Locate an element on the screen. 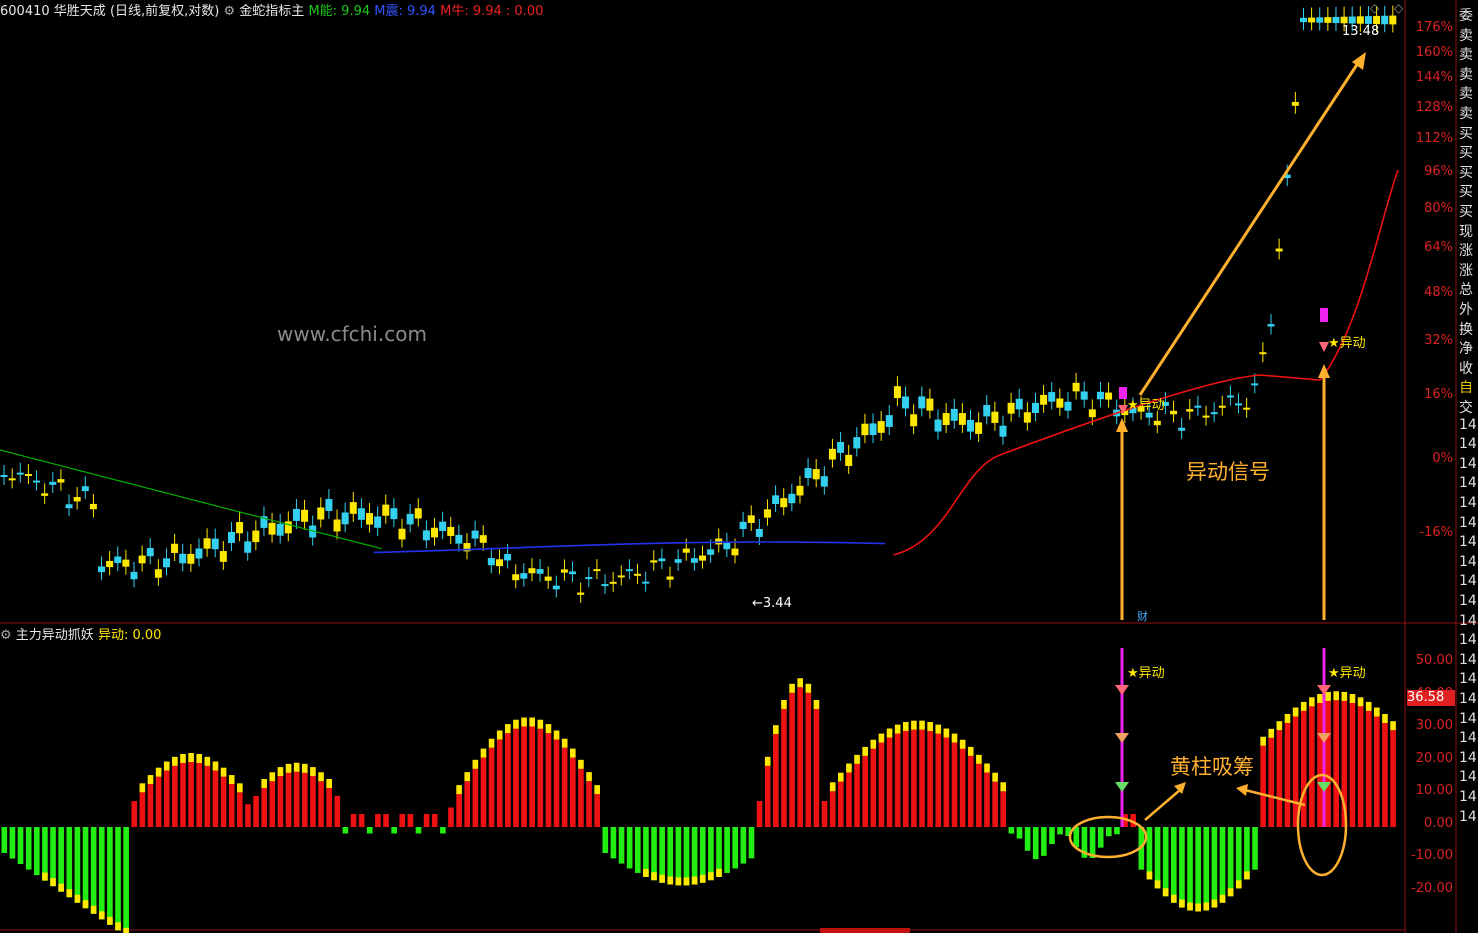 Image resolution: width=1478 pixels, height=933 pixels. indicator-marker-red is located at coordinates (1122, 690).